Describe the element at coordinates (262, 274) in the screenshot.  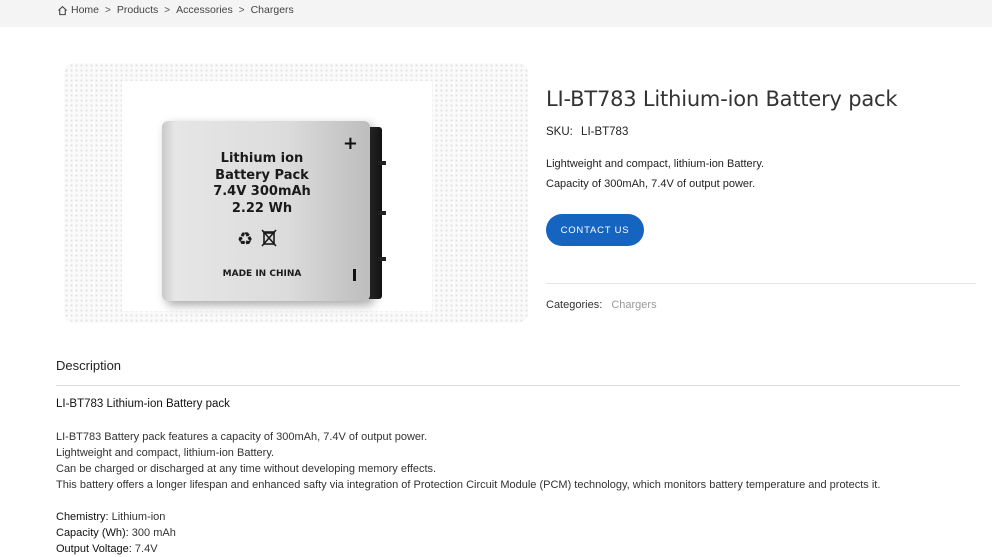
I see `battery-made-in: MADE IN CHINA` at that location.